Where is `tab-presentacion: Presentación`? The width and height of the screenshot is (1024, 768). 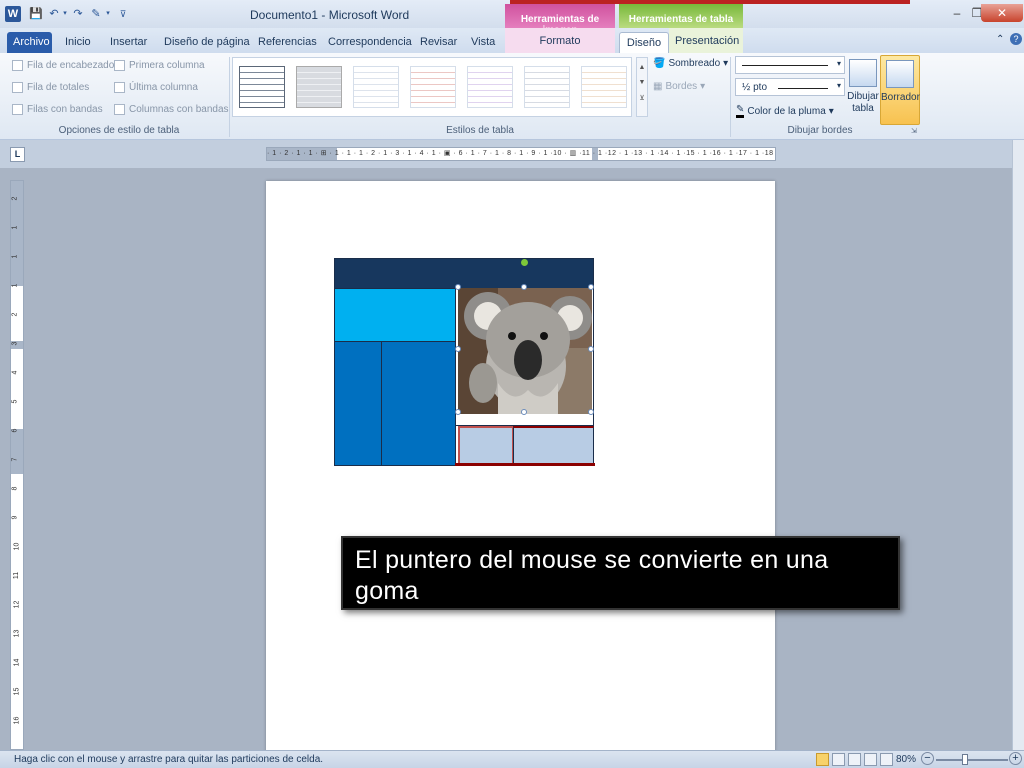 tab-presentacion: Presentación is located at coordinates (706, 40).